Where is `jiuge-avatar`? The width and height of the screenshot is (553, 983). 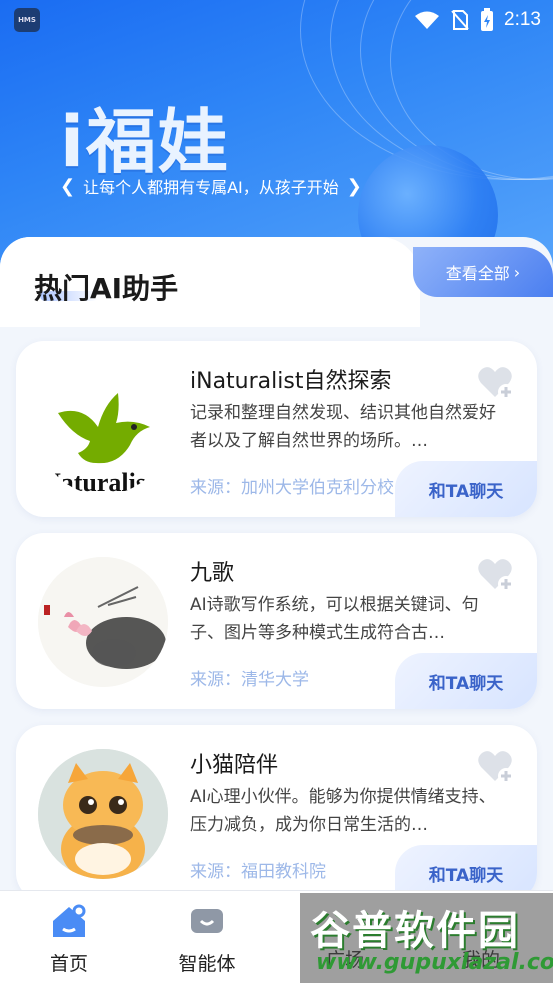
jiuge-avatar is located at coordinates (103, 622).